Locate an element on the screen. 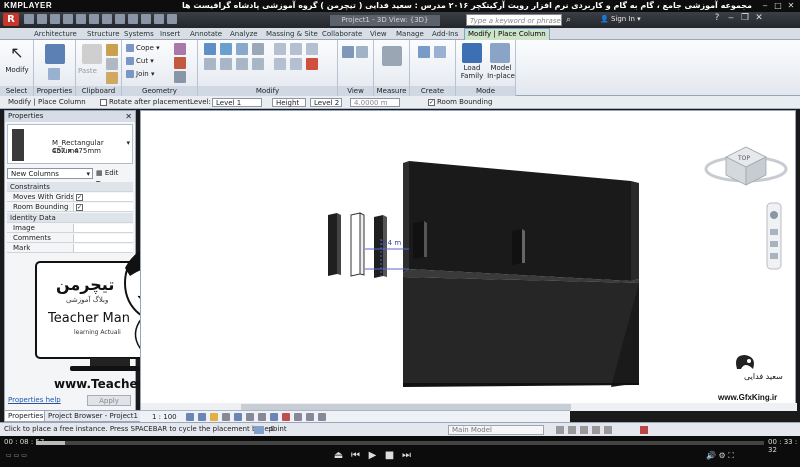  select-links-icon is located at coordinates (560, 430).